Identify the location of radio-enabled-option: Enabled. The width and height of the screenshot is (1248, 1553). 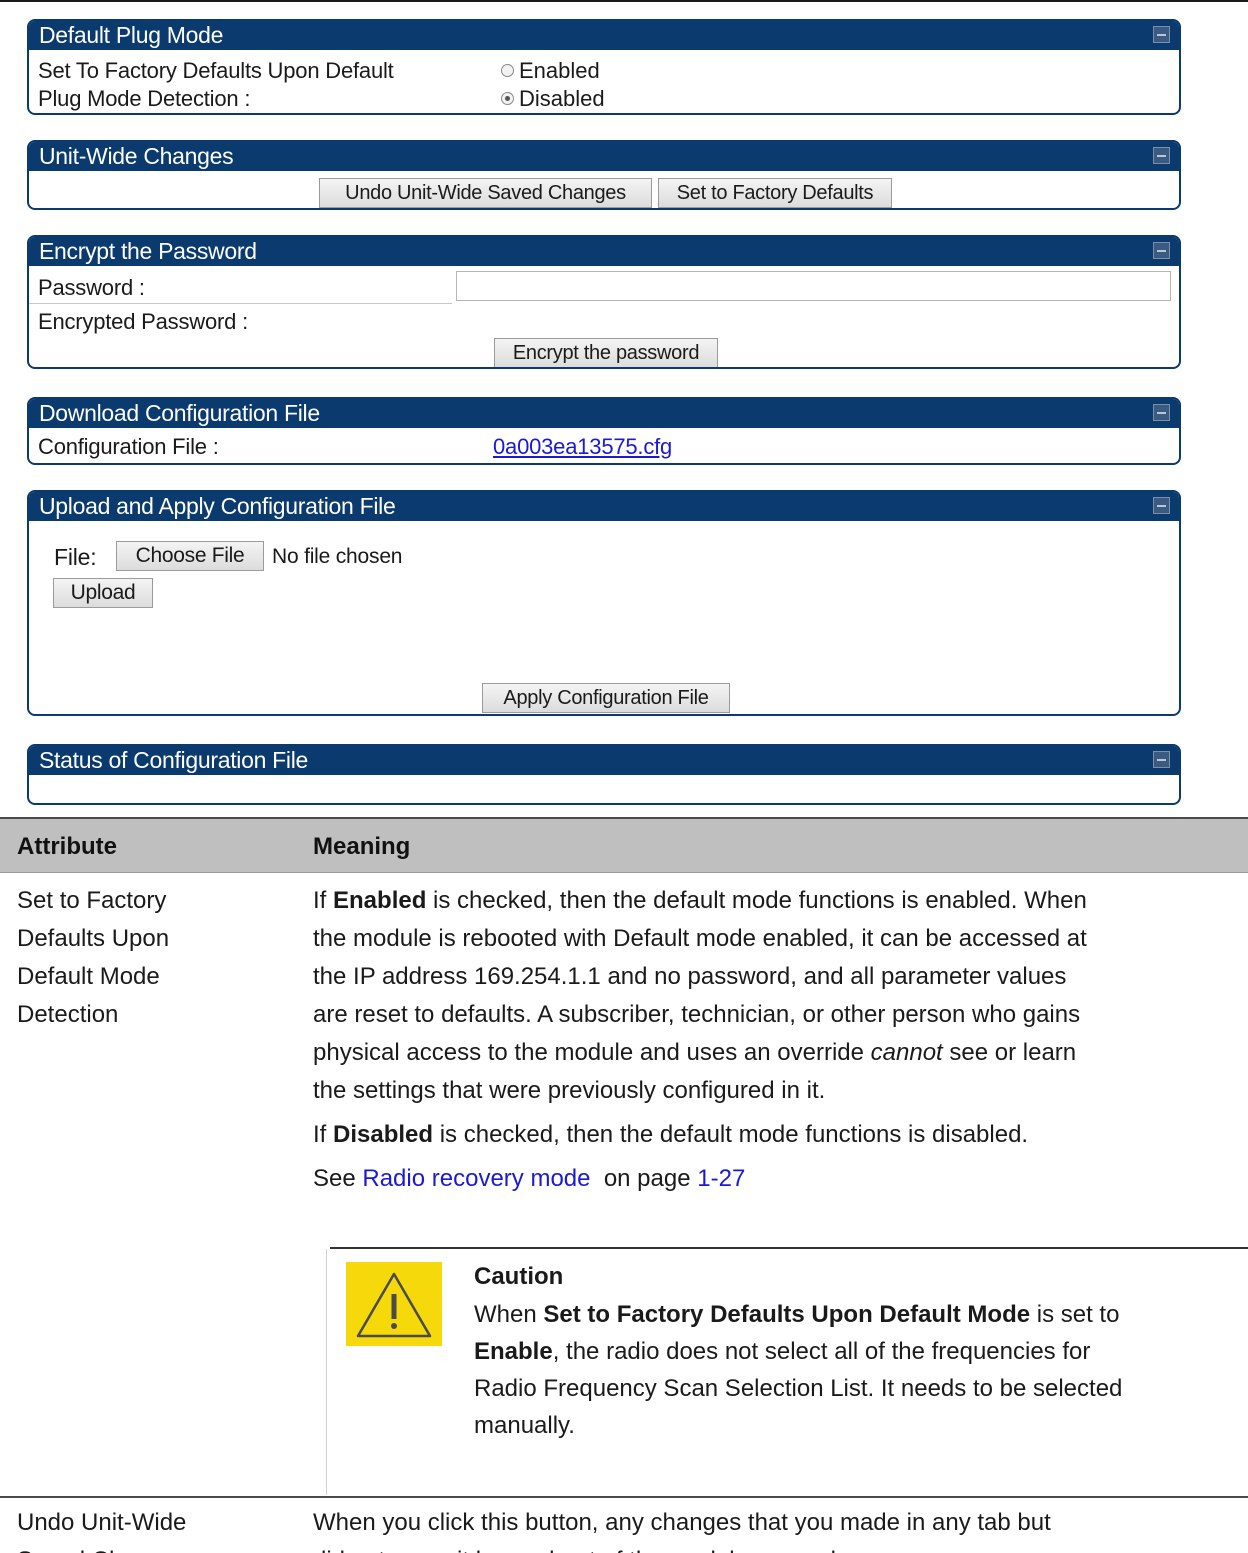
(550, 71).